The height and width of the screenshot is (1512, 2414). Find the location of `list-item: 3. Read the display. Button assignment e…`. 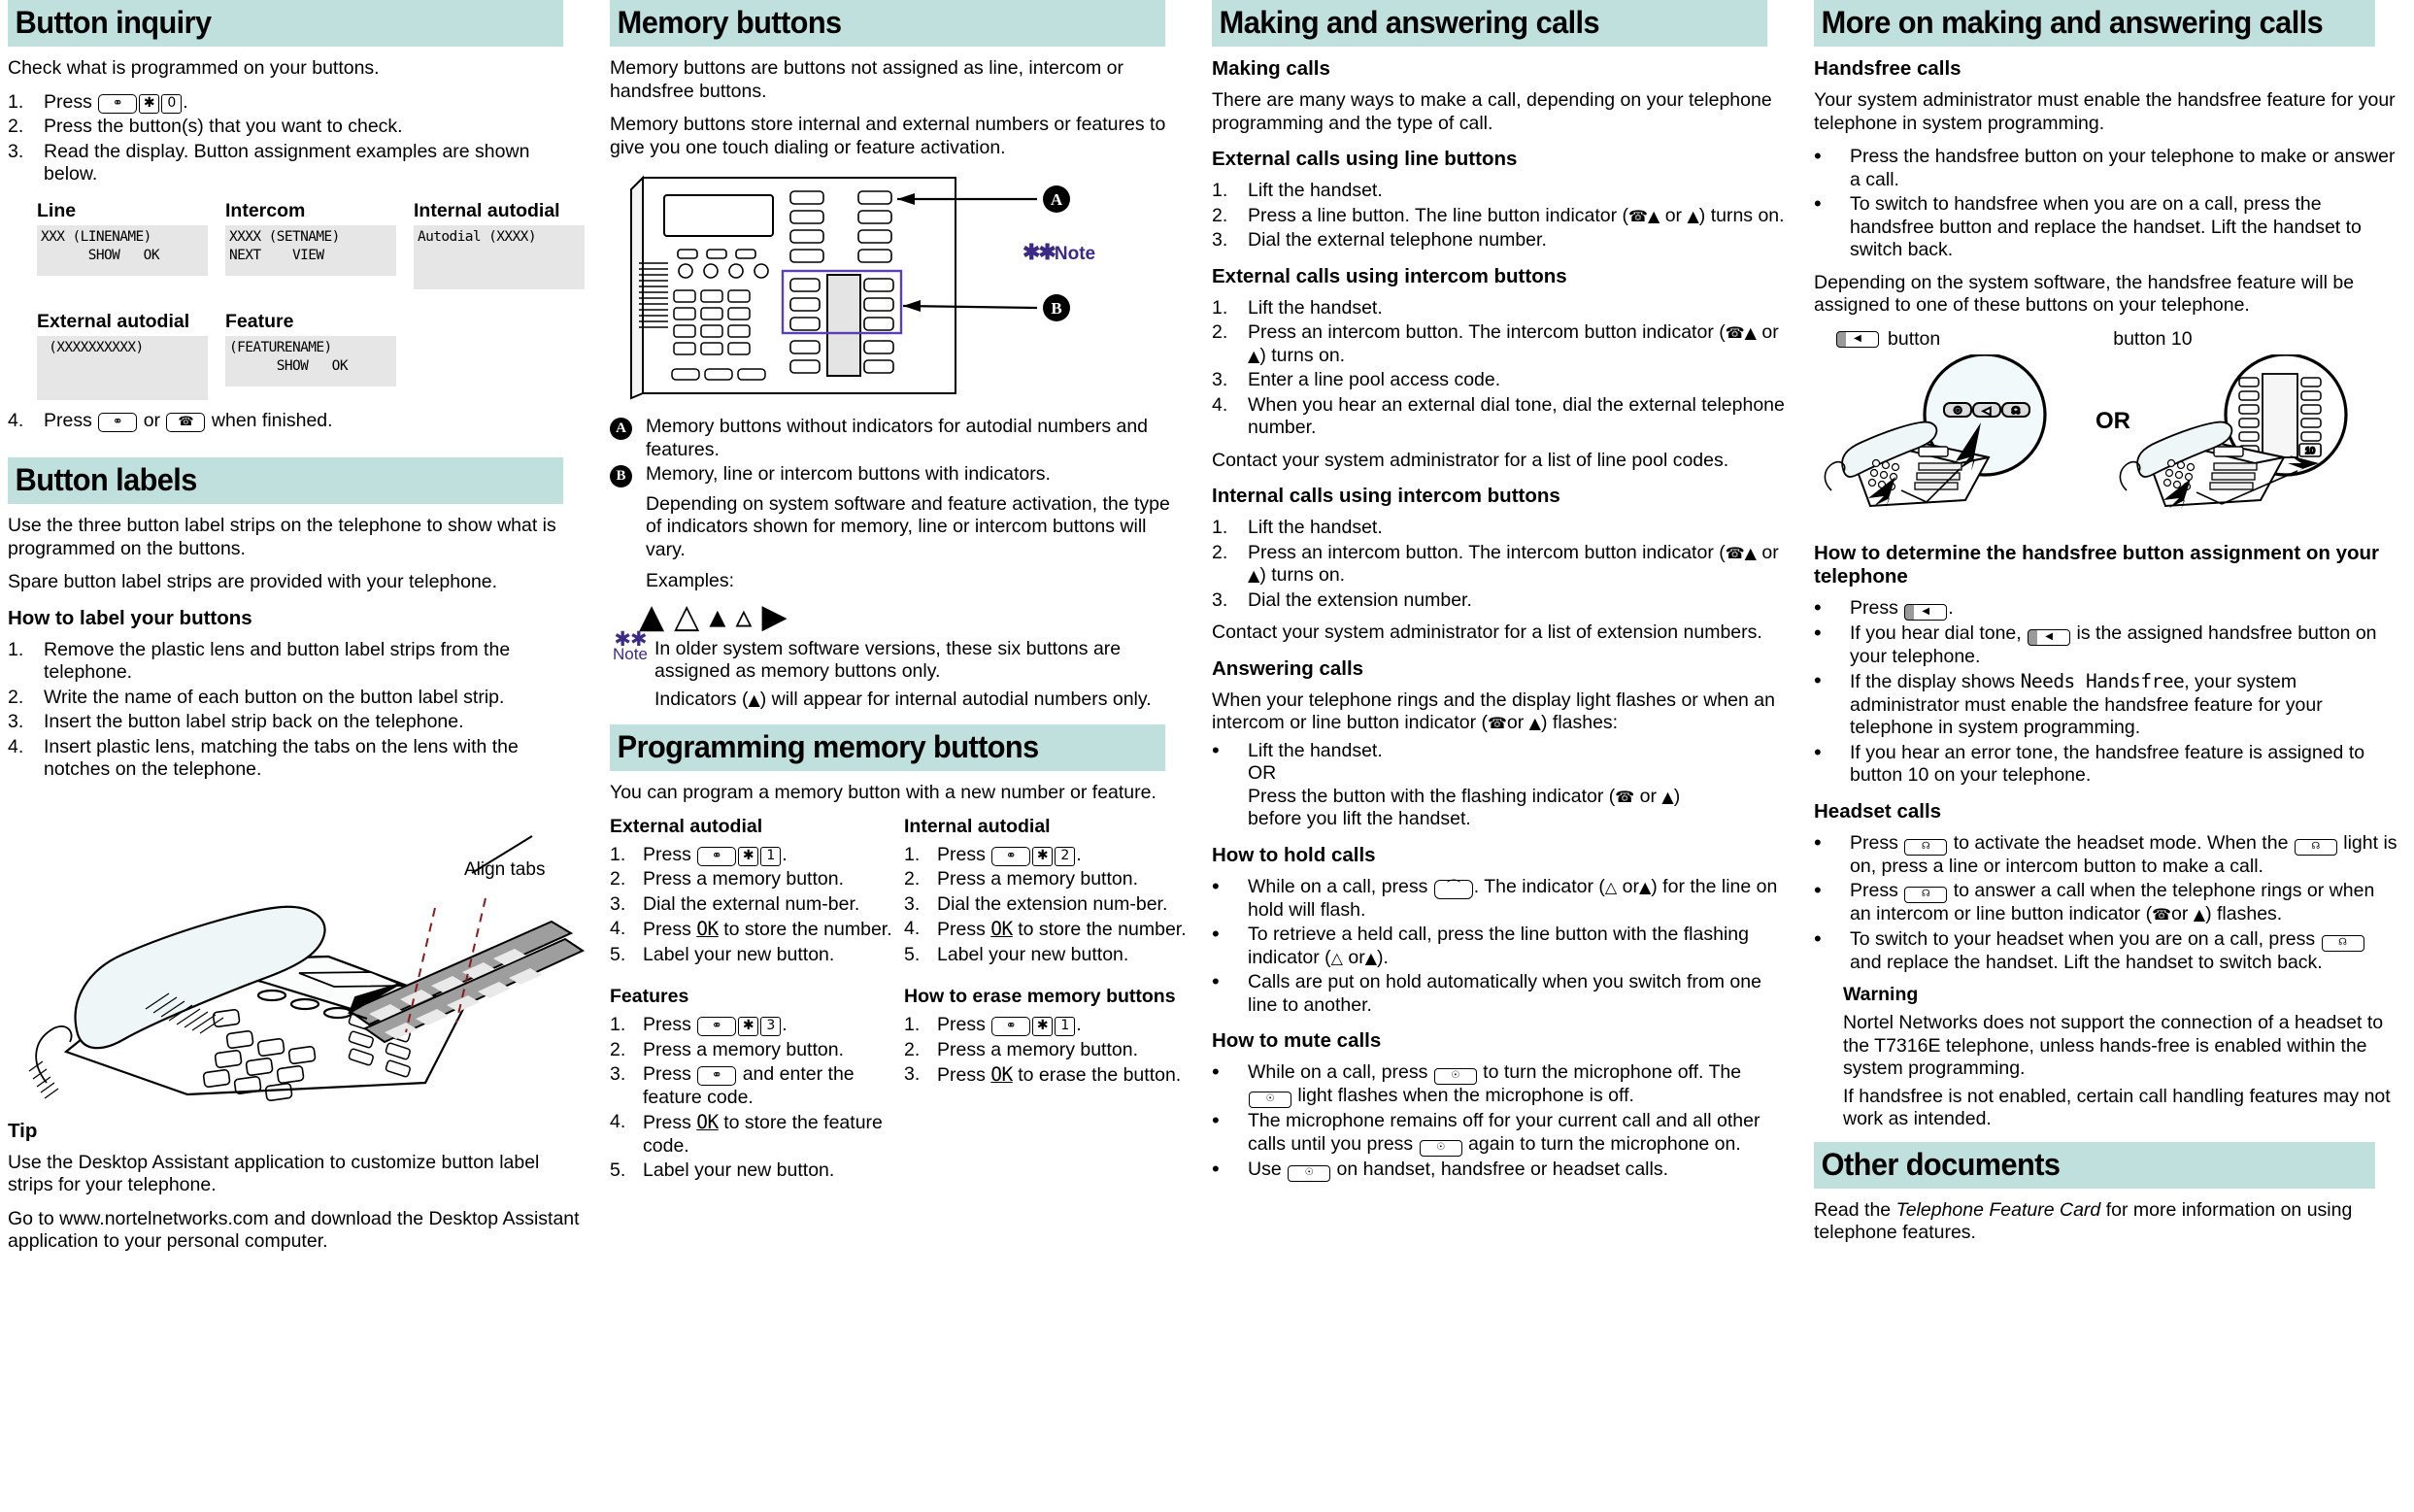

list-item: 3. Read the display. Button assignment e… is located at coordinates (297, 163).